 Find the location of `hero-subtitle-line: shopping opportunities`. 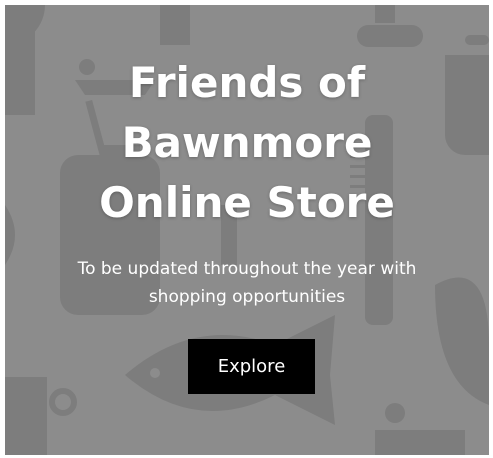

hero-subtitle-line: shopping opportunities is located at coordinates (247, 297).